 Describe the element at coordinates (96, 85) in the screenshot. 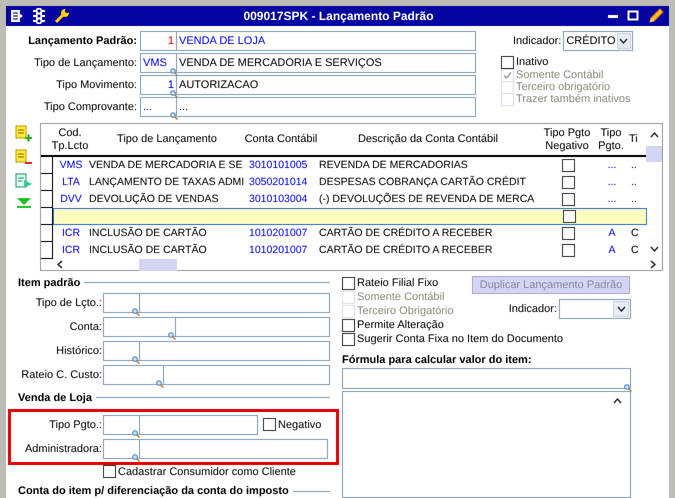

I see `field-label: Tipo Movimento:` at that location.